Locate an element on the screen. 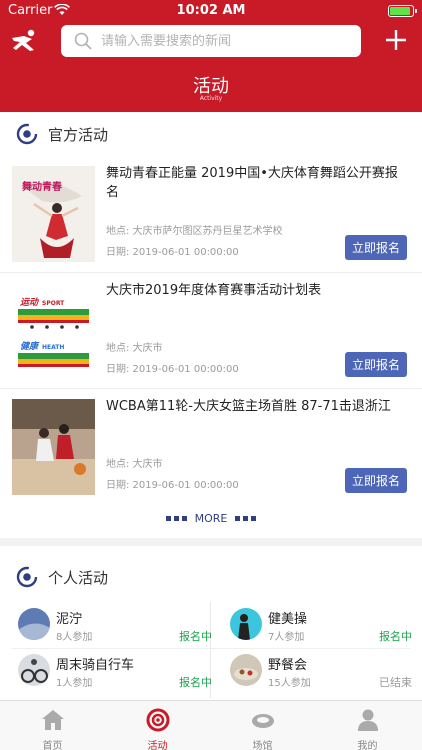 Image resolution: width=422 pixels, height=750 pixels. more-link: MORE is located at coordinates (211, 518).